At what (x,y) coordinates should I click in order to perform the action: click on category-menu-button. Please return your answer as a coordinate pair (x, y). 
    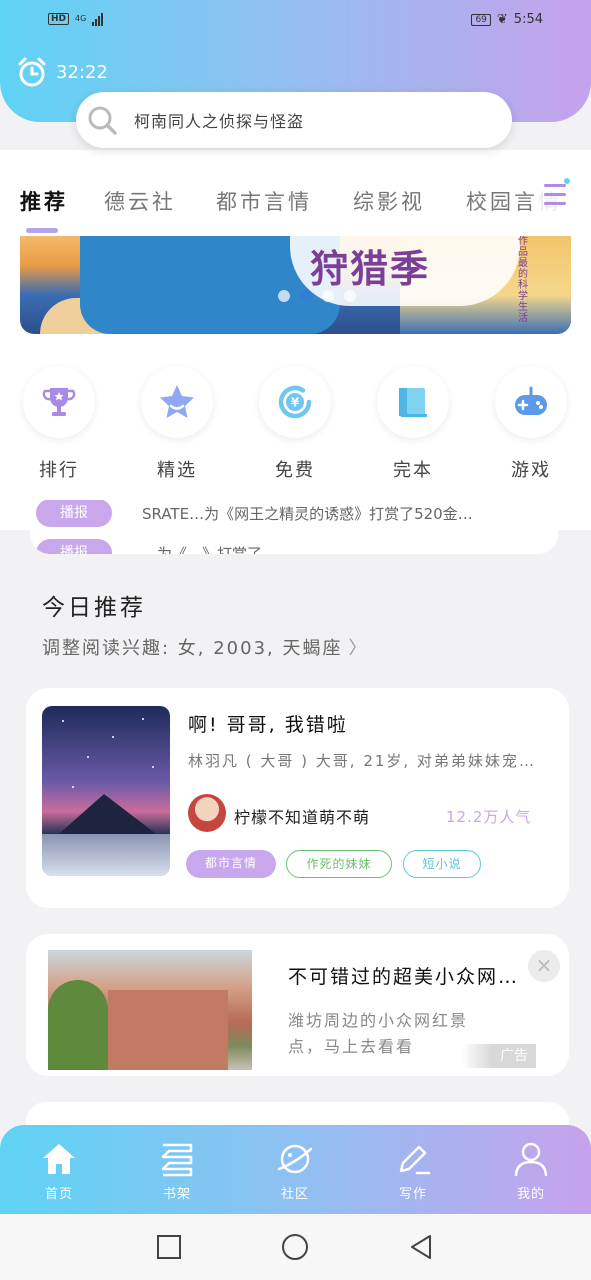
    Looking at the image, I should click on (558, 196).